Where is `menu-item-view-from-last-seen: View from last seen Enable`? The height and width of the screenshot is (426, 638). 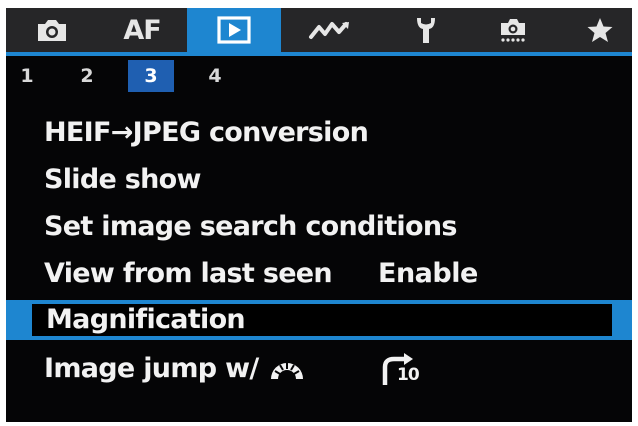
menu-item-view-from-last-seen: View from last seen Enable is located at coordinates (319, 274).